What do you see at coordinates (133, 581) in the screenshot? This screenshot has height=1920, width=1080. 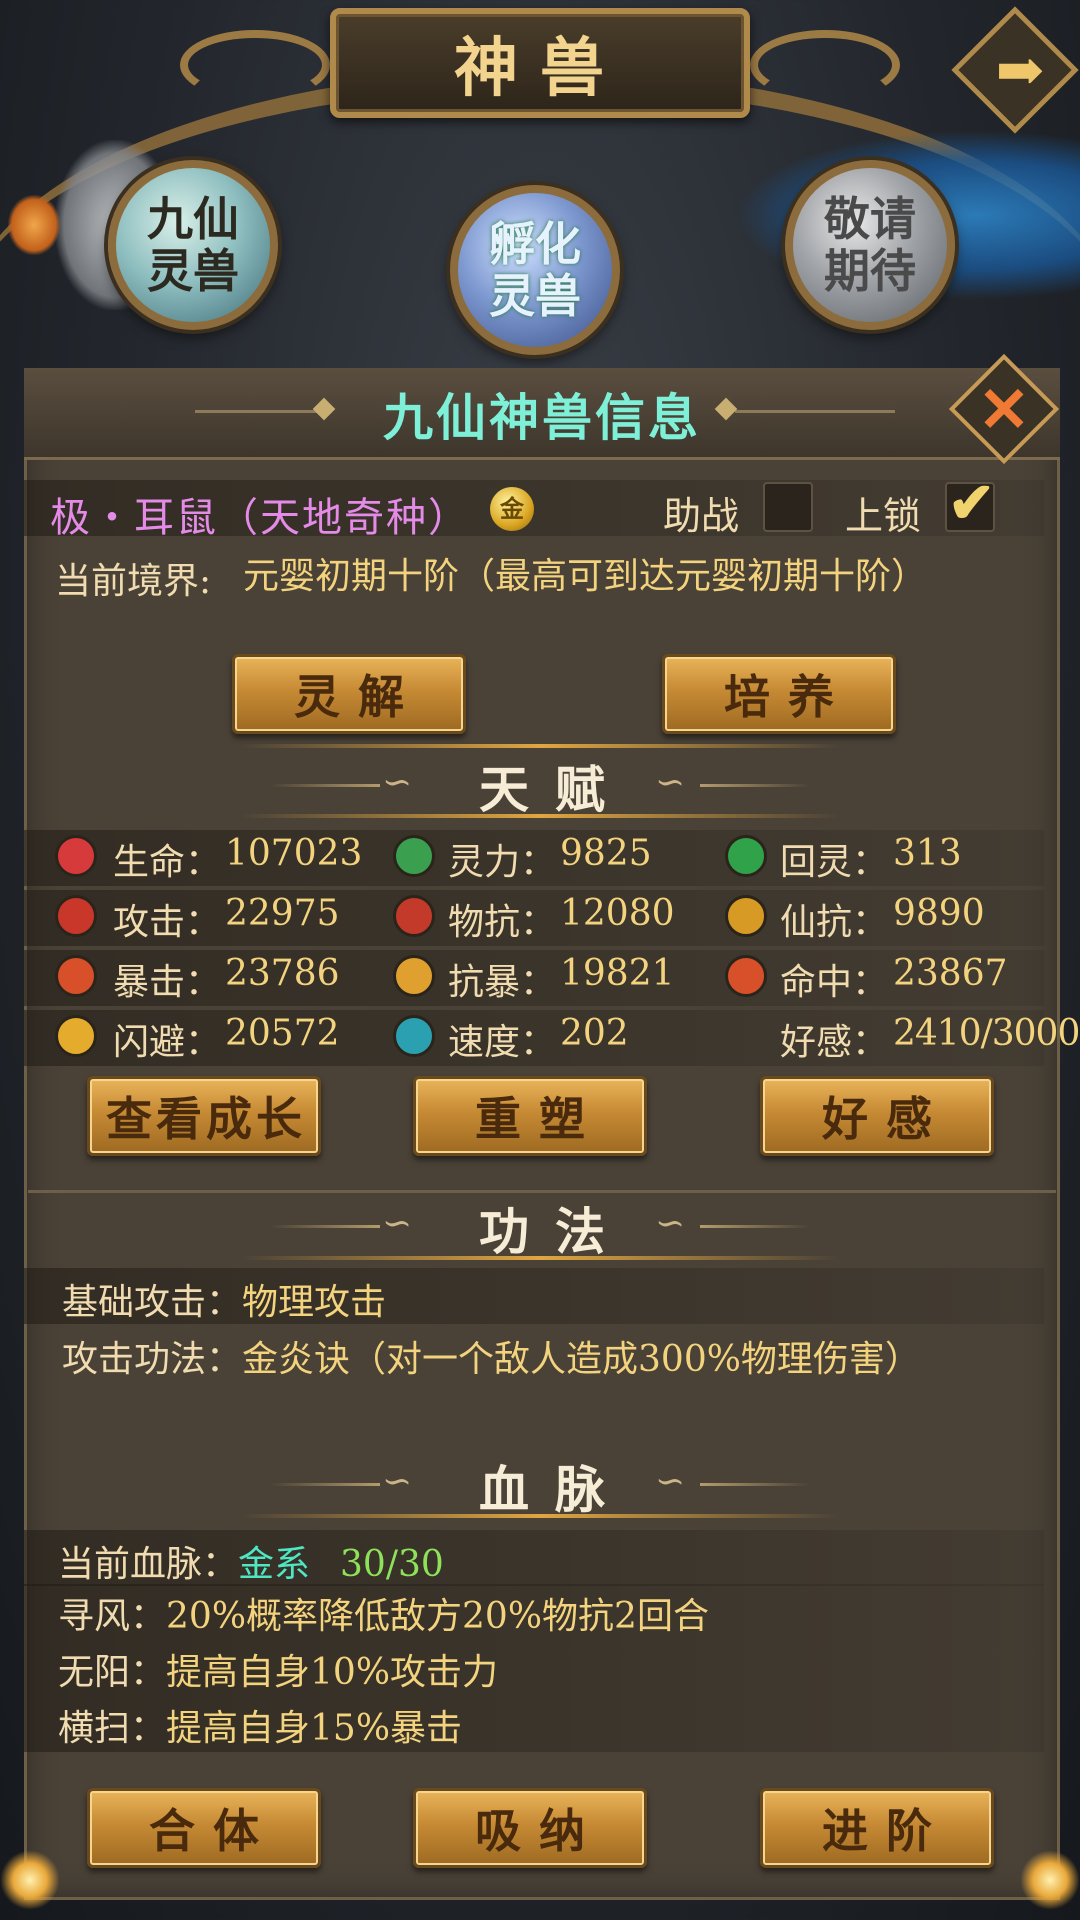 I see `realm-label: 当前境界:` at bounding box center [133, 581].